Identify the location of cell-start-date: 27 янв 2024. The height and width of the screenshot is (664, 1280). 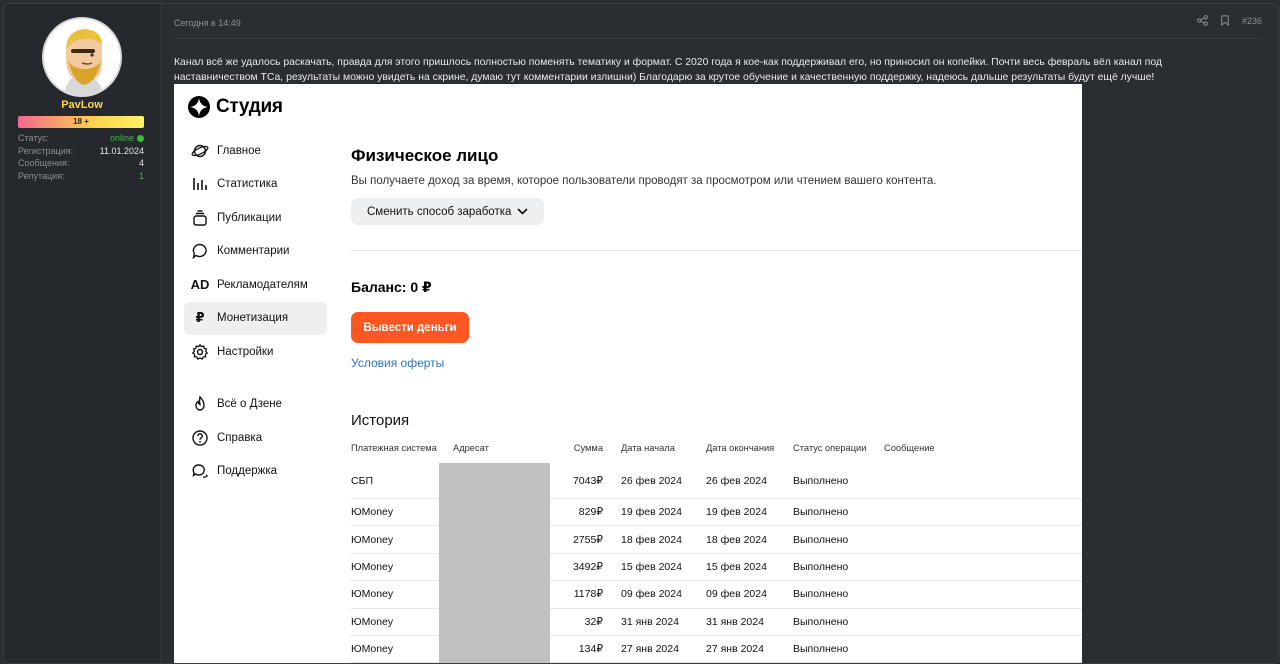
(650, 649).